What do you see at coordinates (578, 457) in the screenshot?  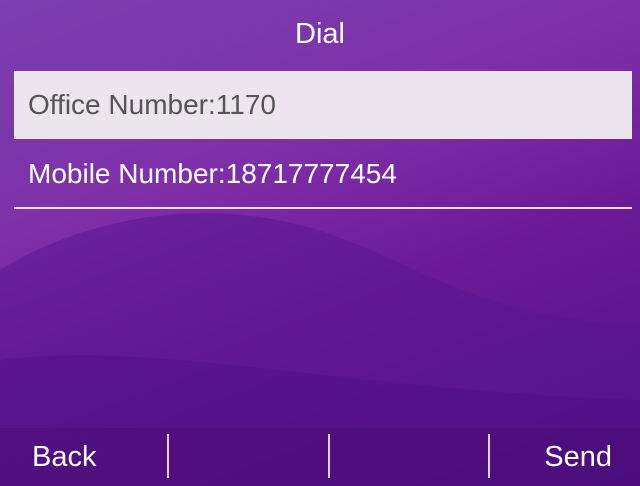 I see `send-softkey: Send` at bounding box center [578, 457].